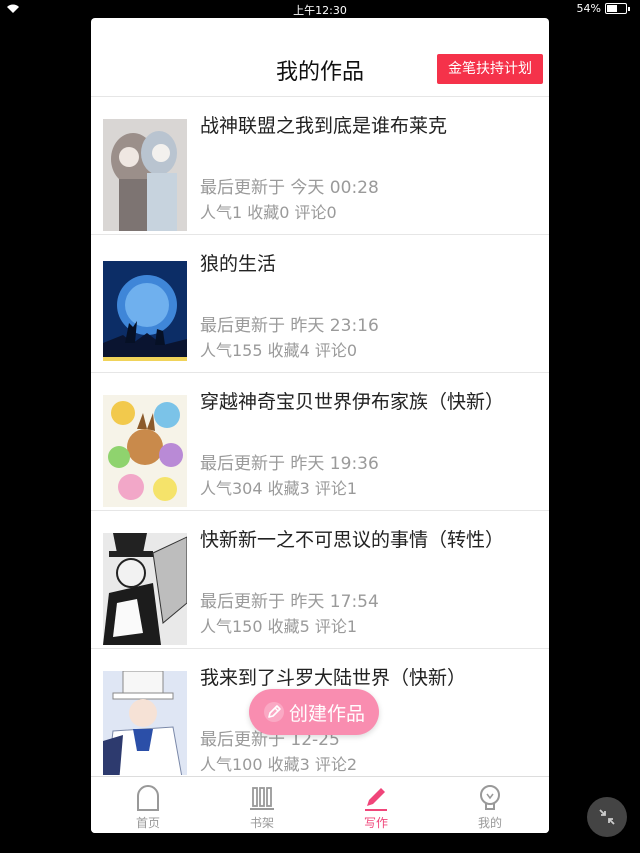 This screenshot has width=640, height=853. Describe the element at coordinates (279, 488) in the screenshot. I see `work-stats: 人气304 收藏3 评论1` at that location.